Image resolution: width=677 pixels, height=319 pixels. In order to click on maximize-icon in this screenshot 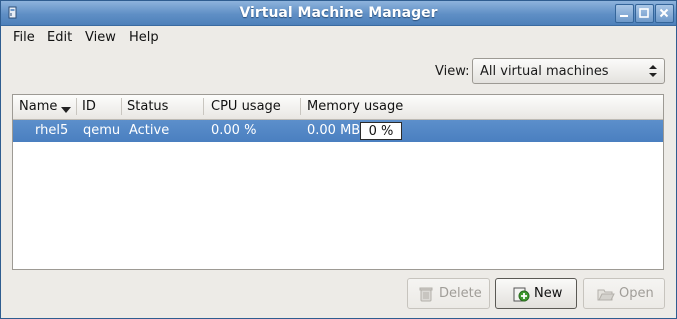, I will do `click(644, 13)`.